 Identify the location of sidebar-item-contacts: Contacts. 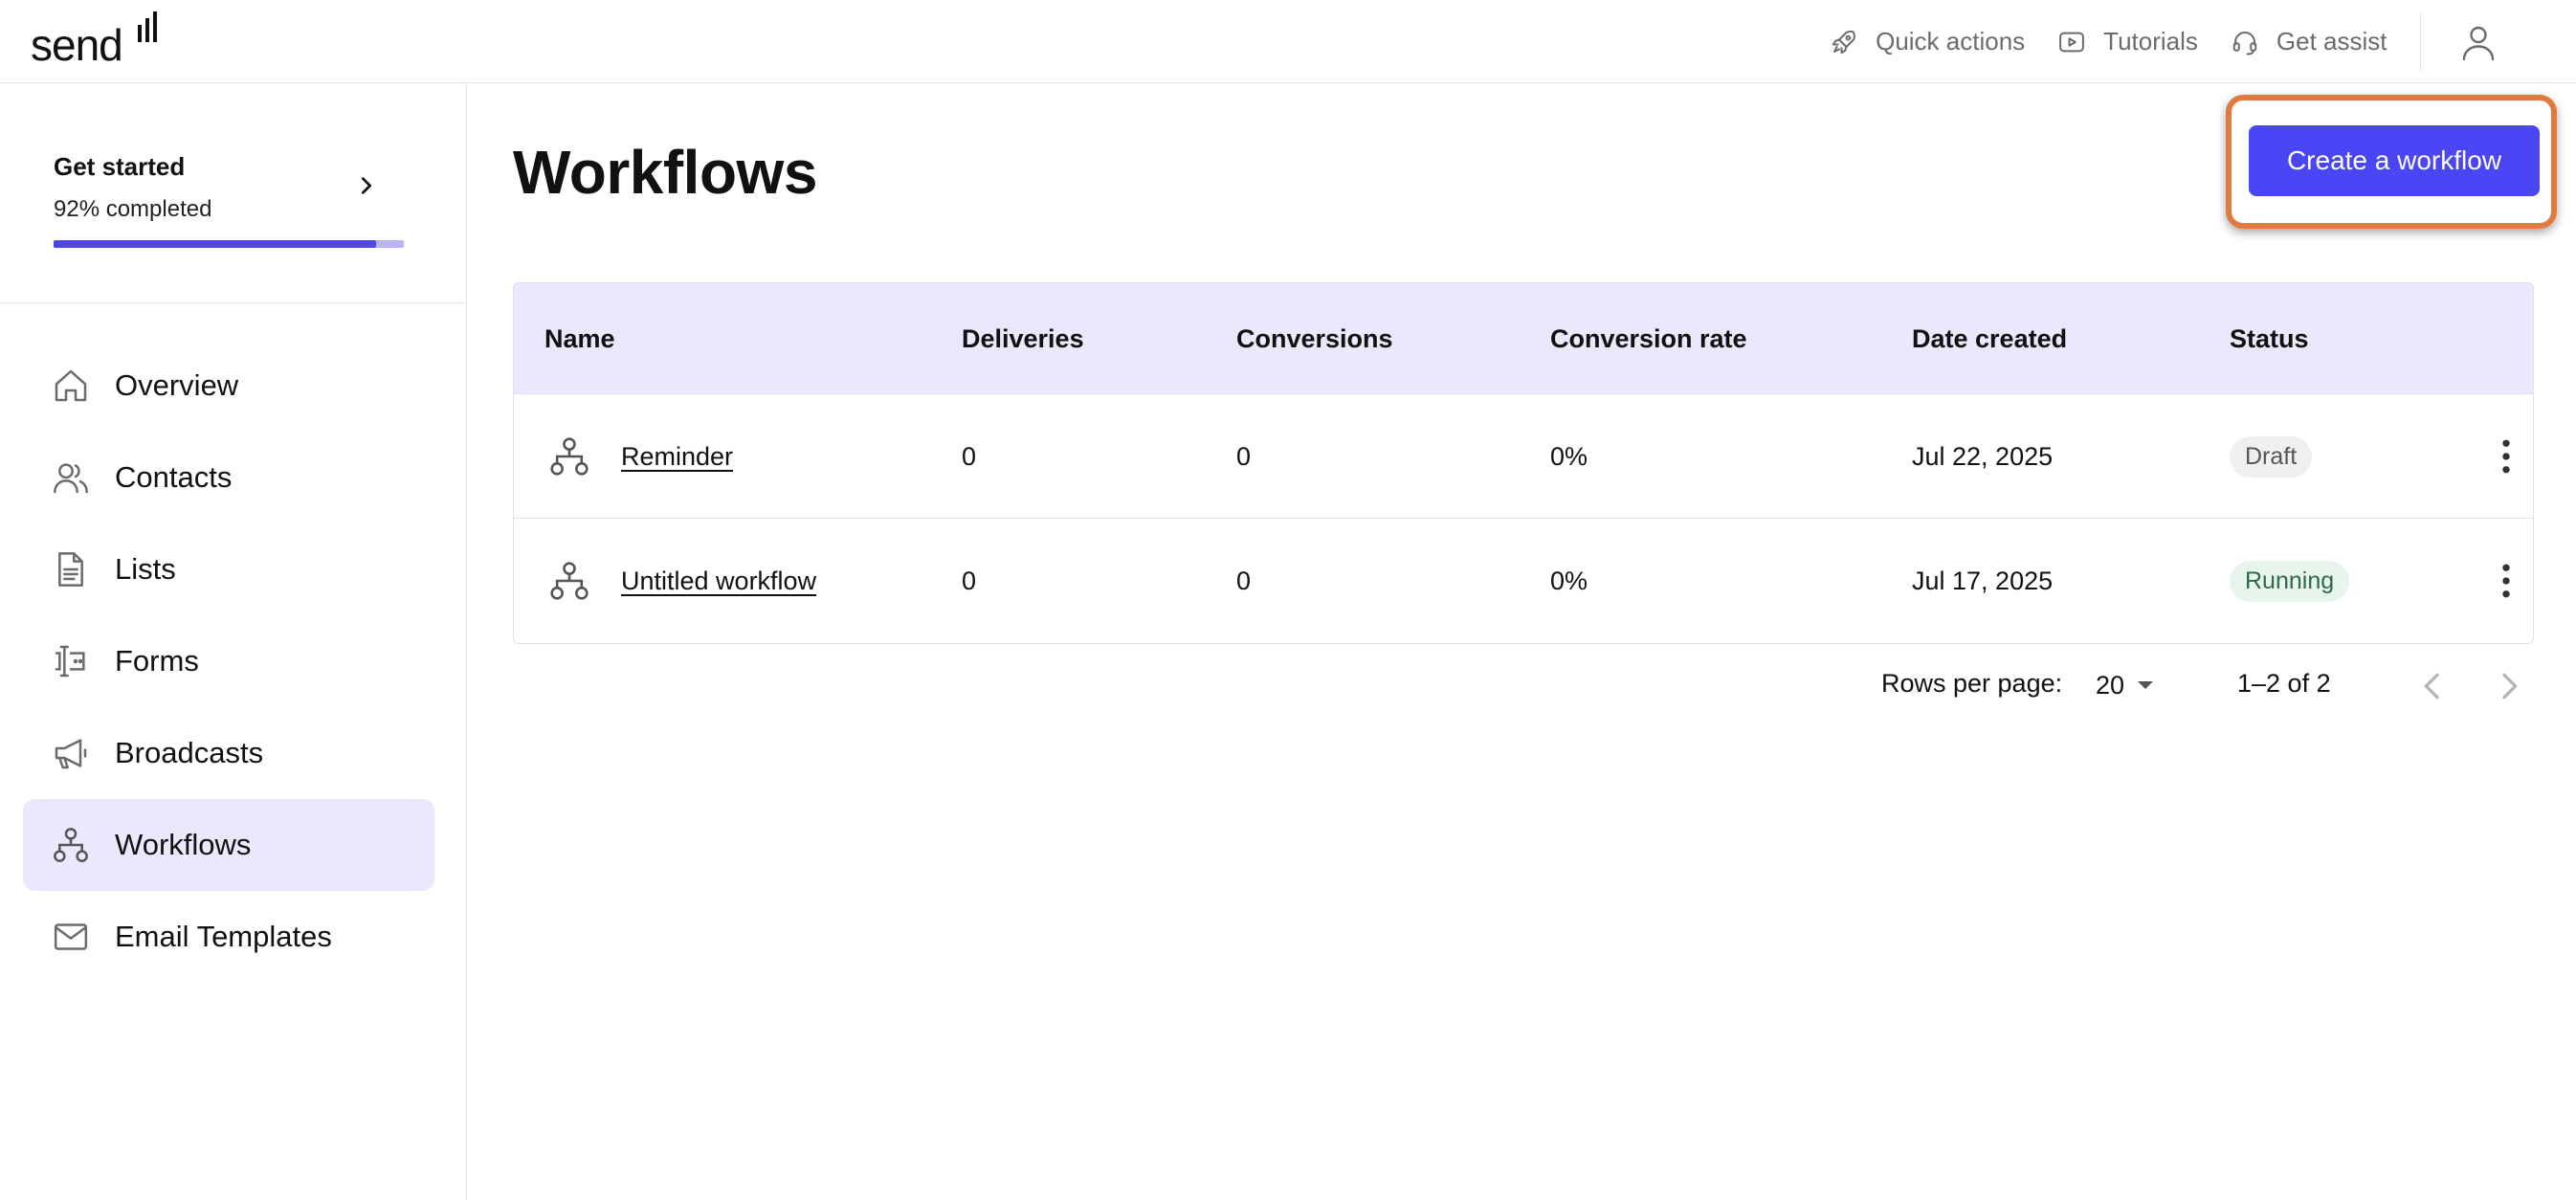
(228, 477).